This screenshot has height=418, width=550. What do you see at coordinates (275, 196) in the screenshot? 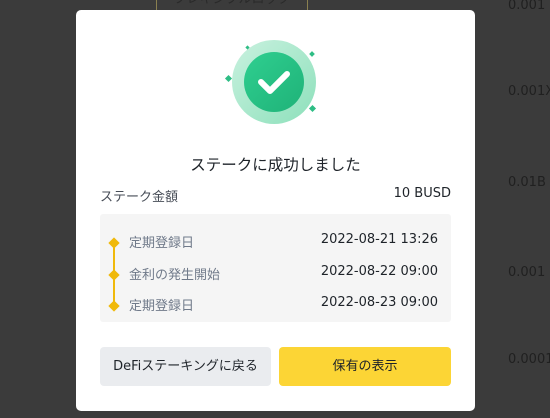
I see `stake-amount-row: ステーク金額 10 BUSD` at bounding box center [275, 196].